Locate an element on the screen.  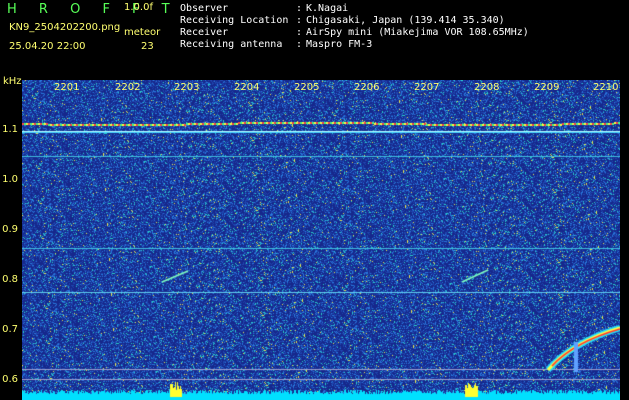
x-tick-label: 2210 is located at coordinates (606, 87).